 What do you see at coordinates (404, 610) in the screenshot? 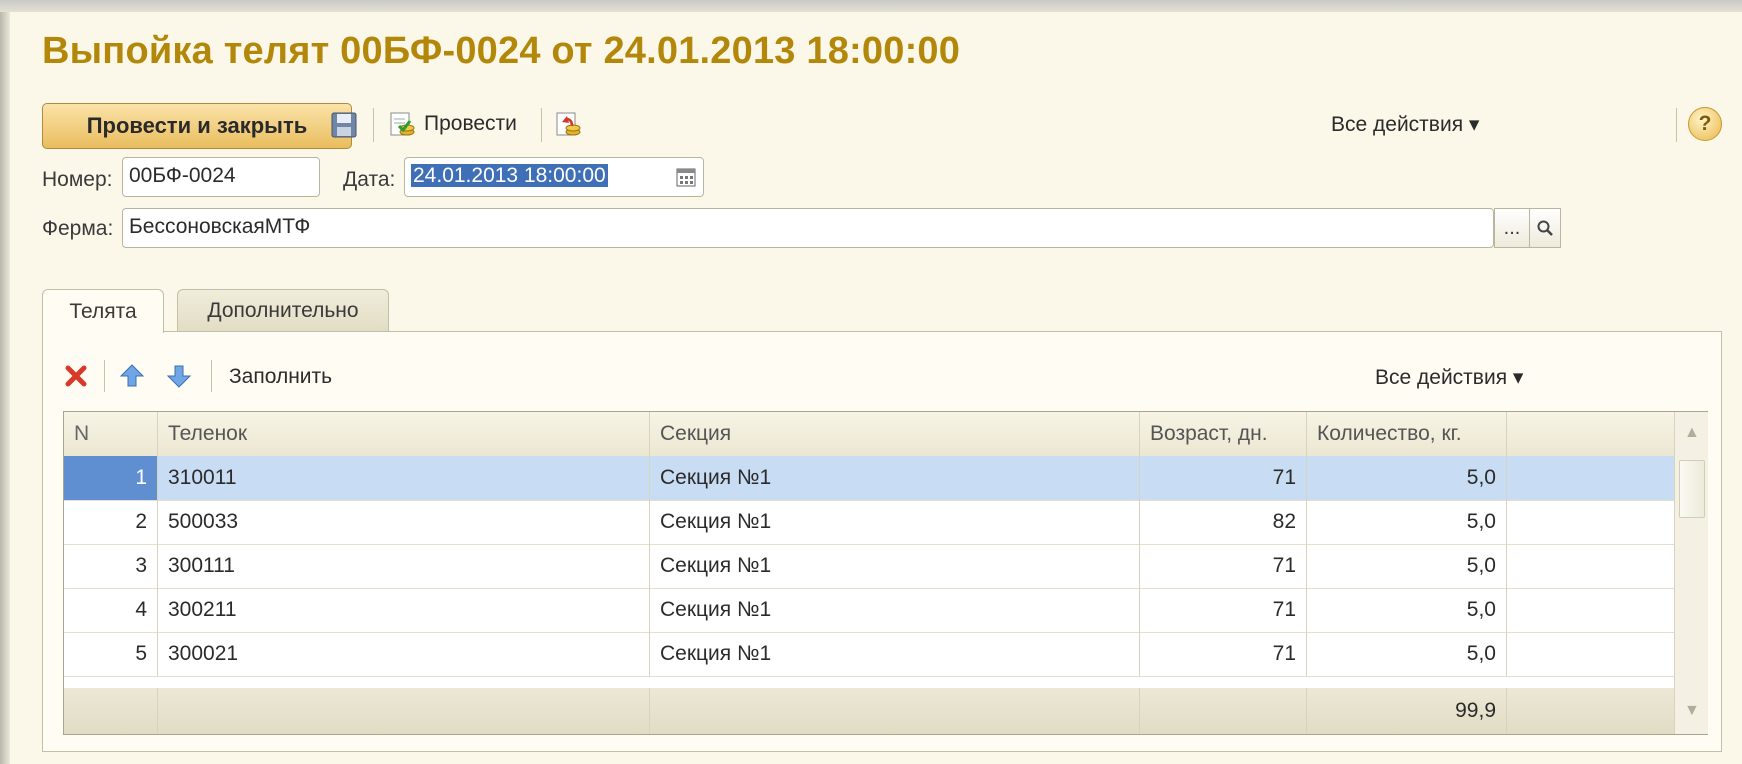
I see `calf-cell: 300211` at bounding box center [404, 610].